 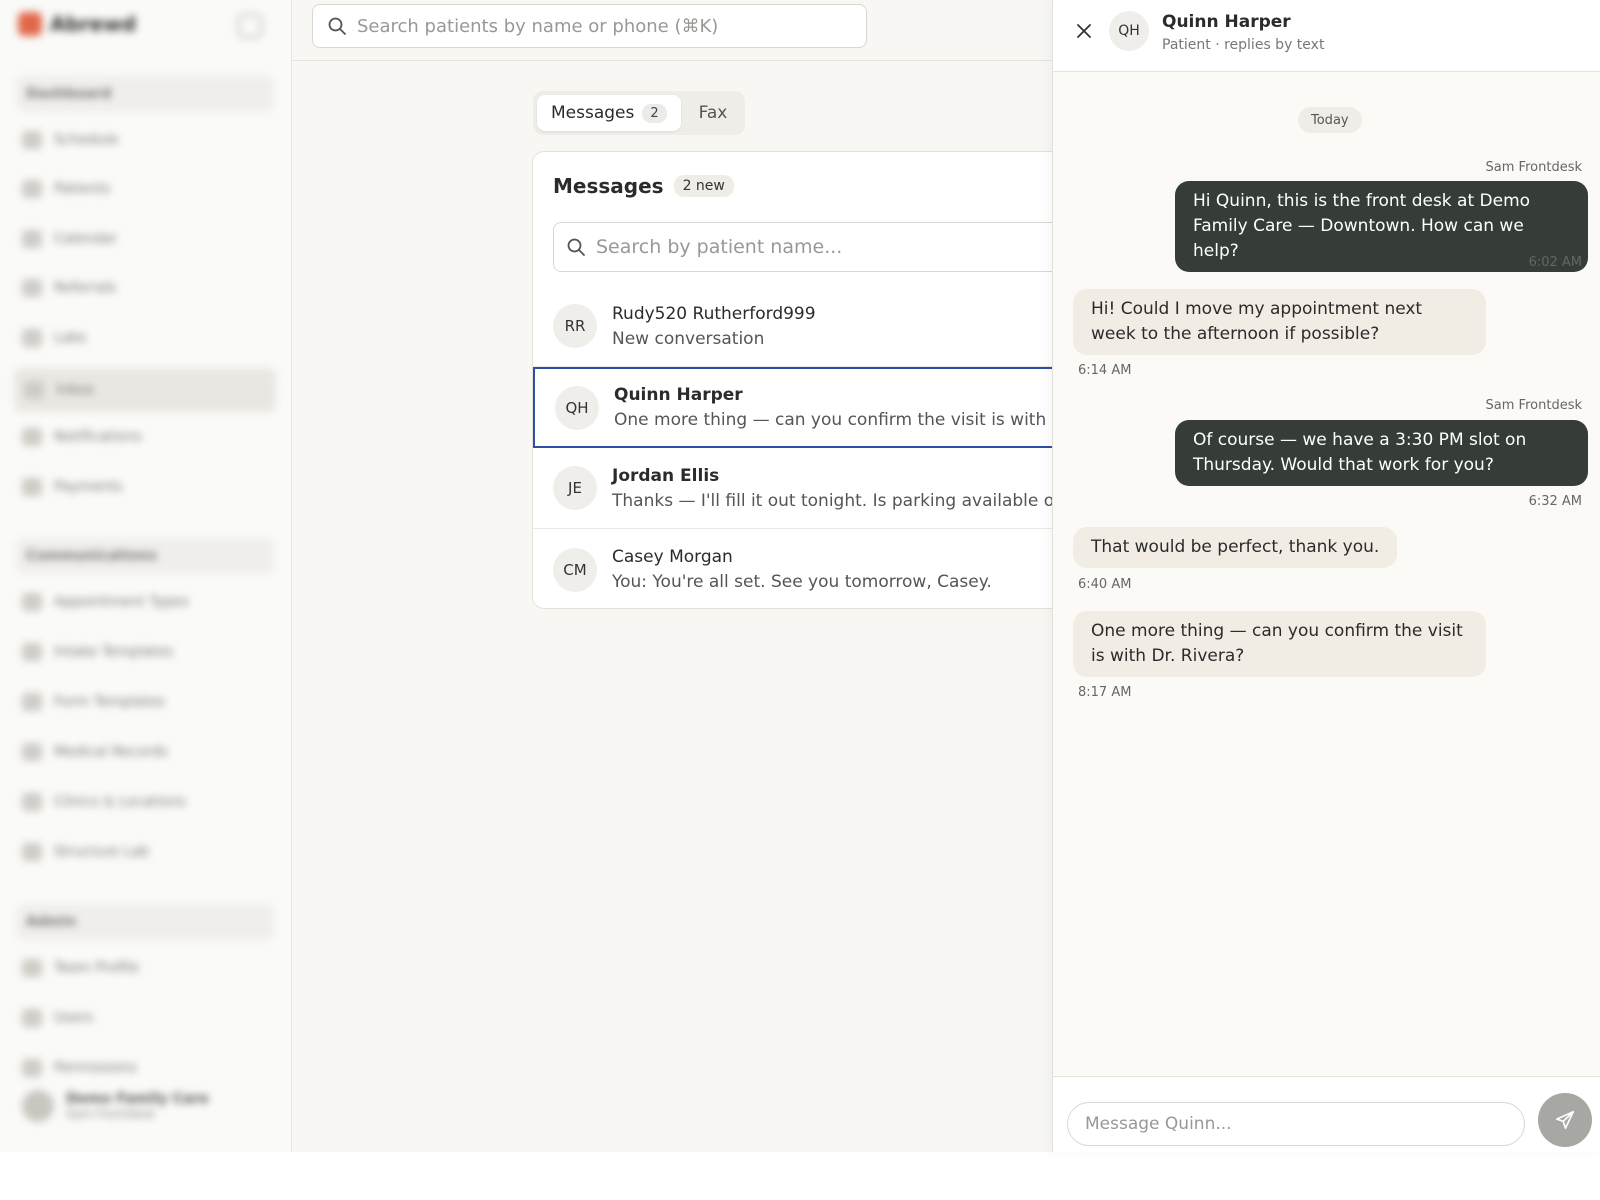 What do you see at coordinates (32, 1018) in the screenshot?
I see `user-icon` at bounding box center [32, 1018].